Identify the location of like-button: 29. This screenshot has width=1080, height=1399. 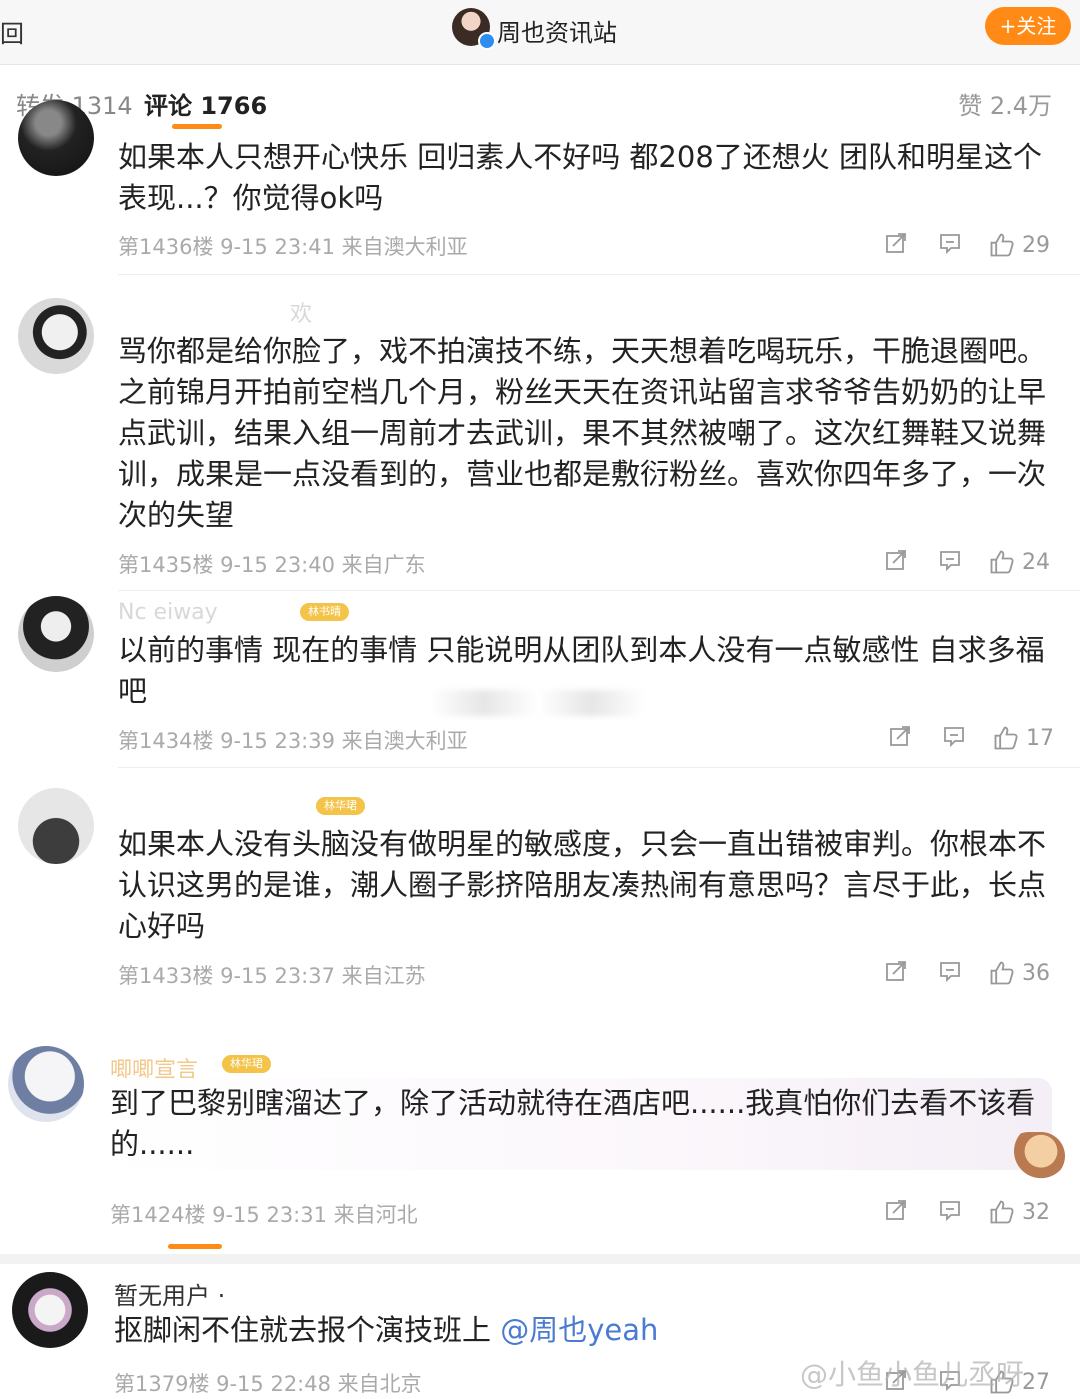
(1020, 246).